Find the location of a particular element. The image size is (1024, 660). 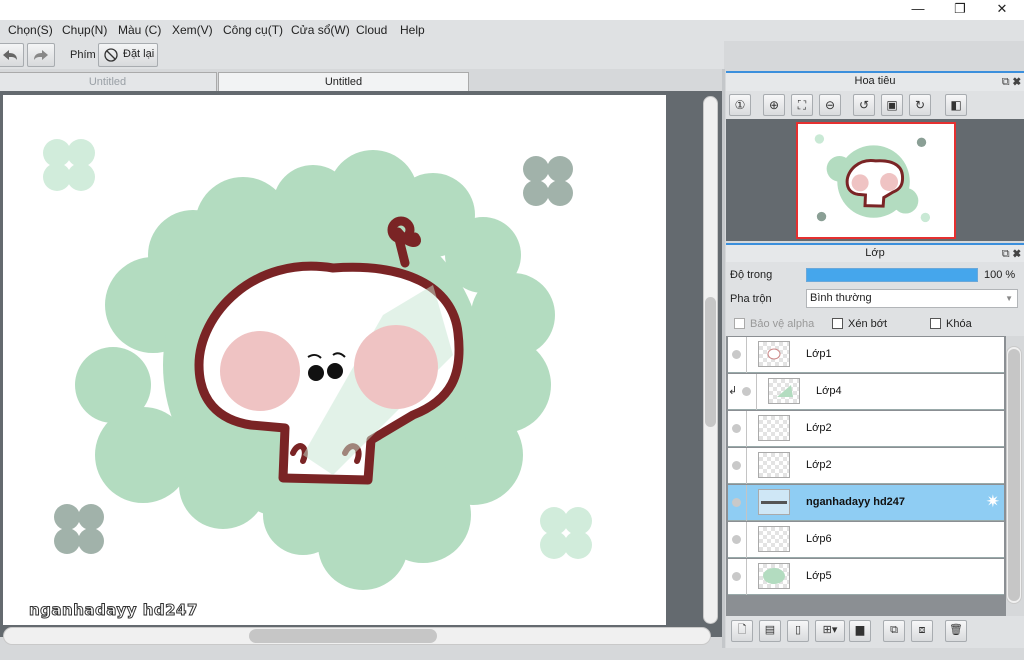

opacity-value: 100 % is located at coordinates (1000, 275).